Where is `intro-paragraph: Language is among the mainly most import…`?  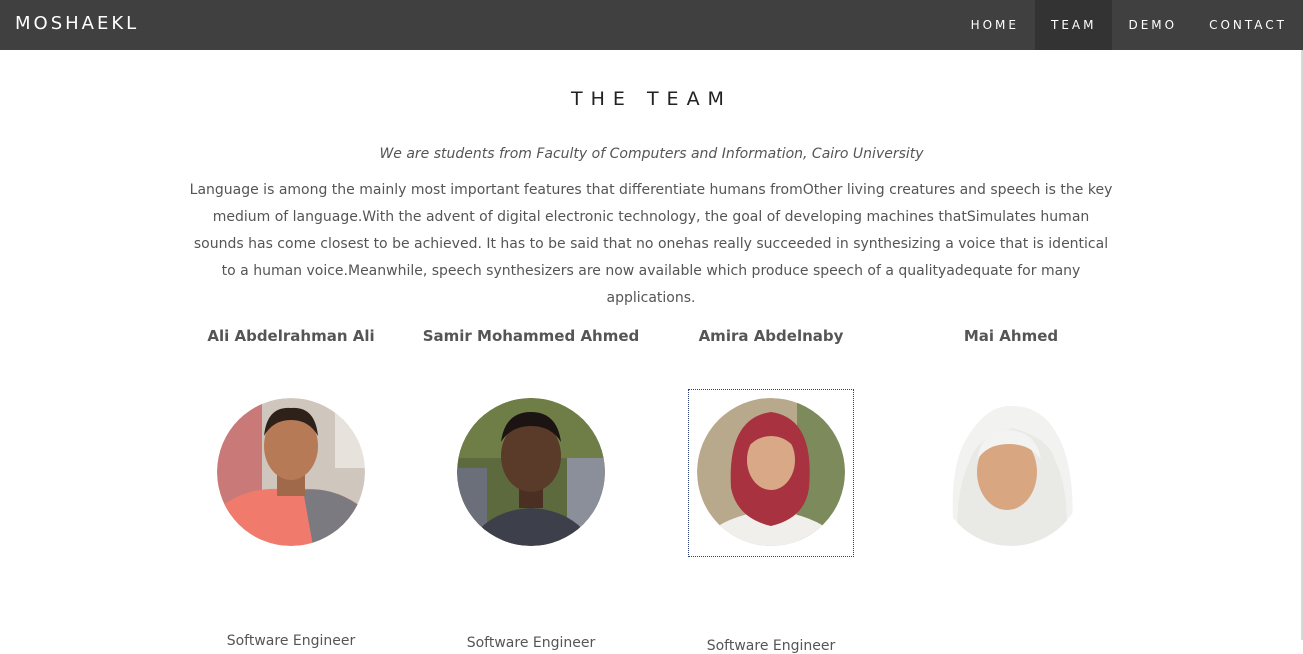 intro-paragraph: Language is among the mainly most import… is located at coordinates (651, 244).